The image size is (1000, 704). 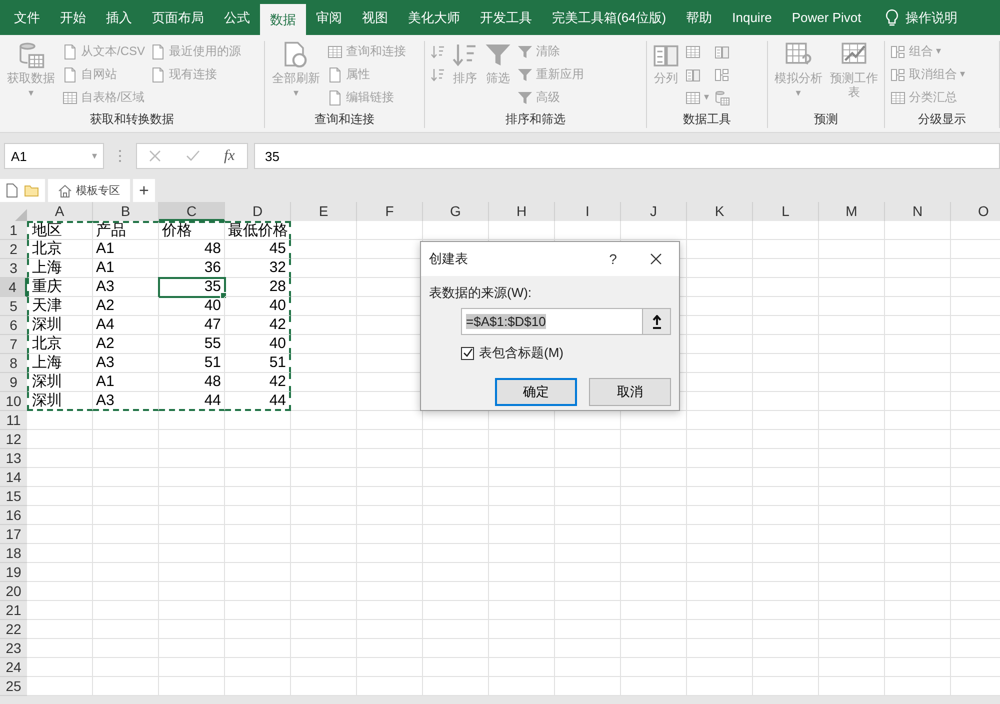 What do you see at coordinates (609, 17) in the screenshot?
I see `menu-tab: 完美工具箱(64位版)` at bounding box center [609, 17].